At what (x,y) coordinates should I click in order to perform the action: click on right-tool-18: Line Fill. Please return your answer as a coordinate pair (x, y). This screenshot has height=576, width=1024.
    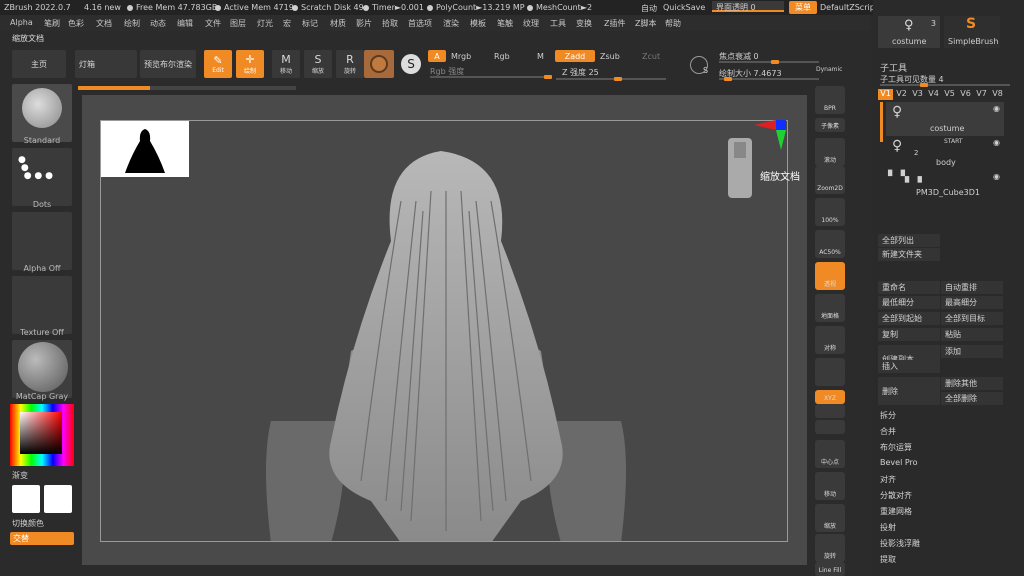
    Looking at the image, I should click on (830, 569).